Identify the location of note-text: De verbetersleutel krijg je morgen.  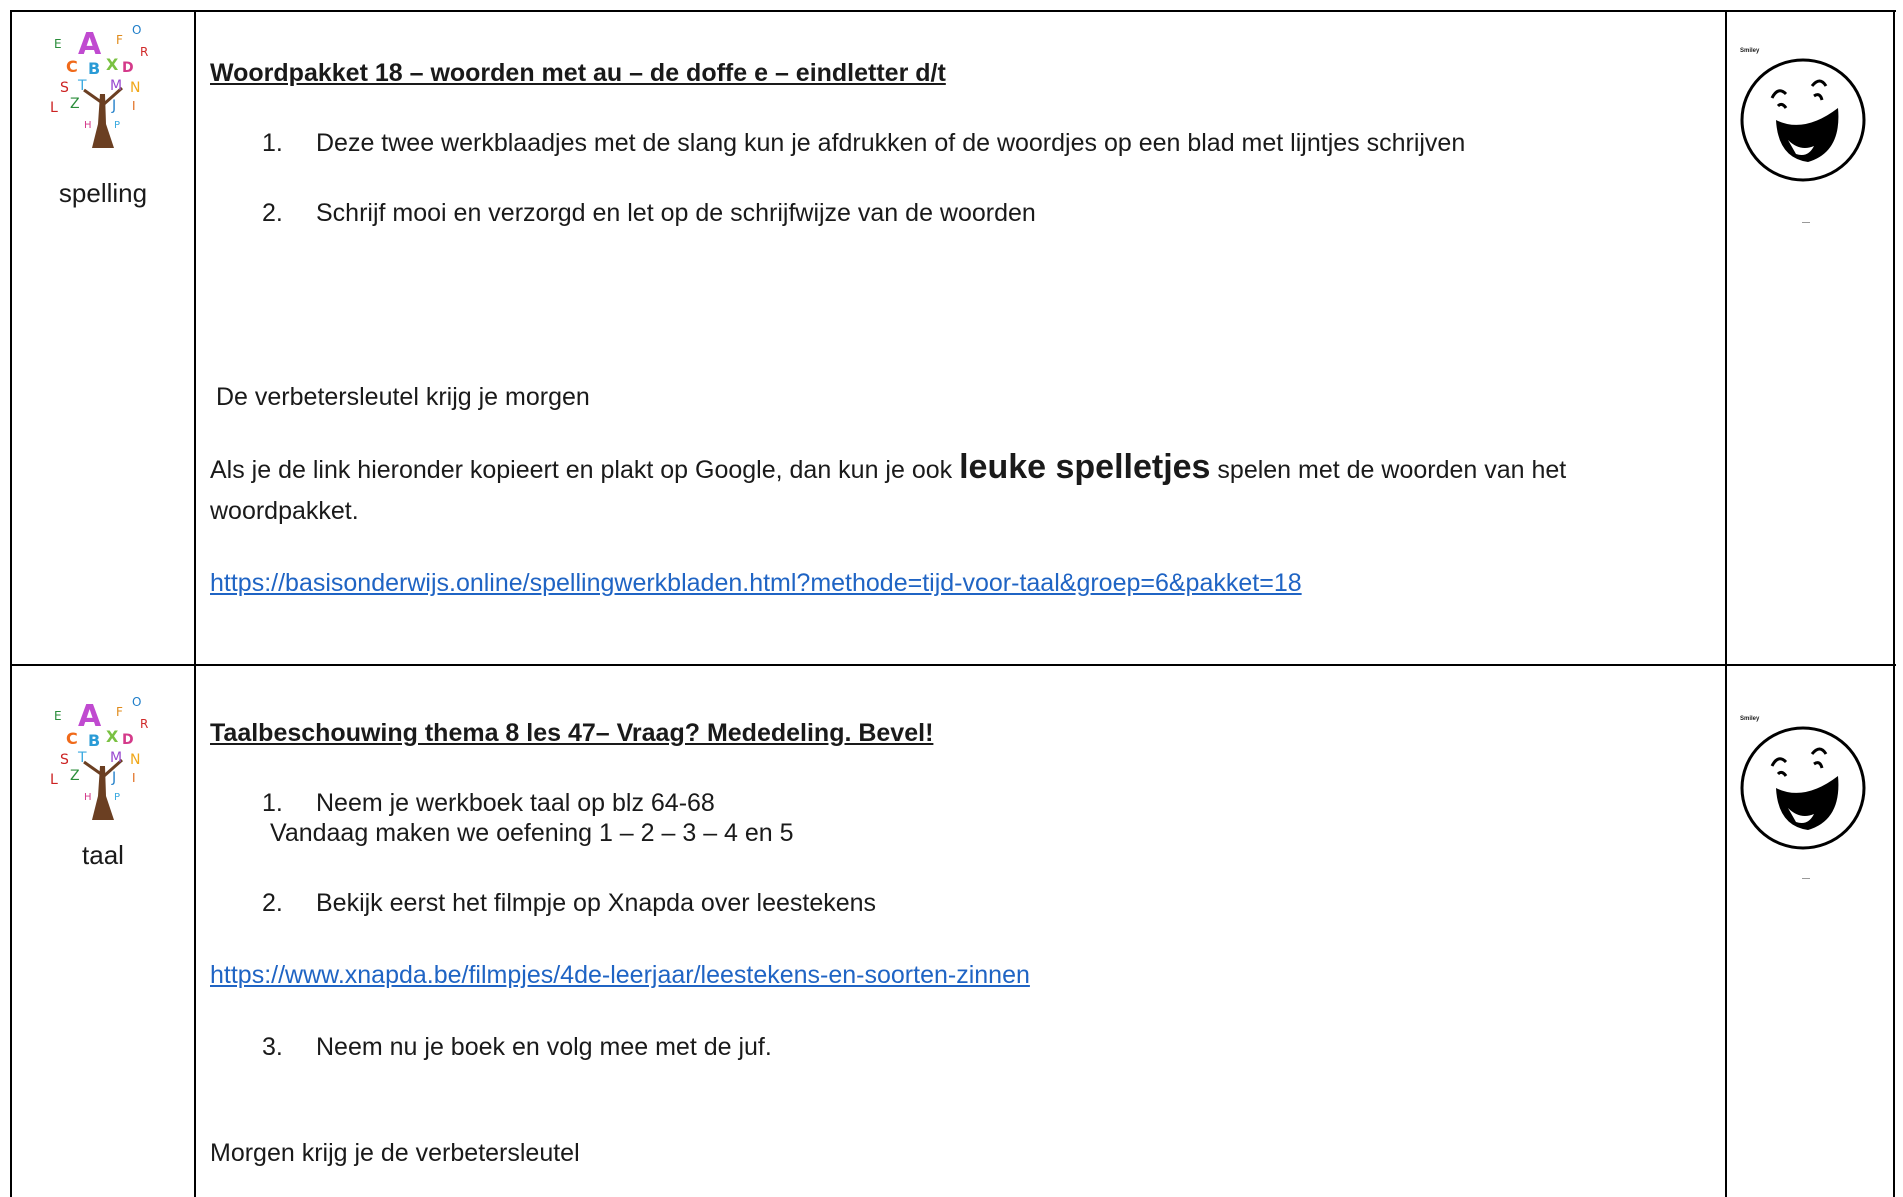
(403, 397).